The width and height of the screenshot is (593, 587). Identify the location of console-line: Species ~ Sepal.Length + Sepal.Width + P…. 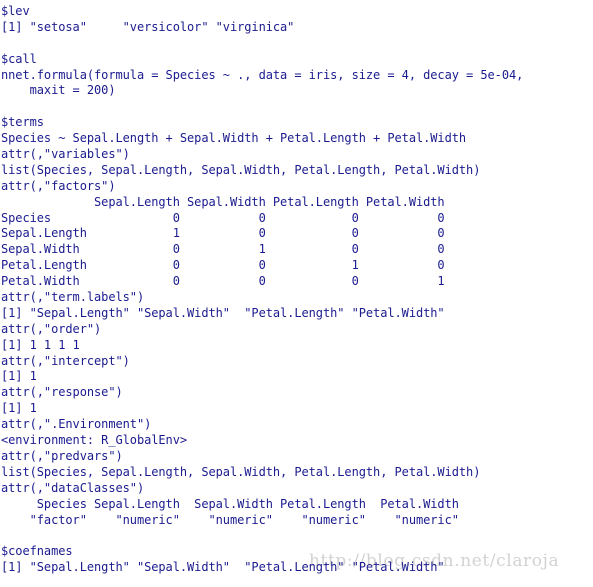
(234, 138).